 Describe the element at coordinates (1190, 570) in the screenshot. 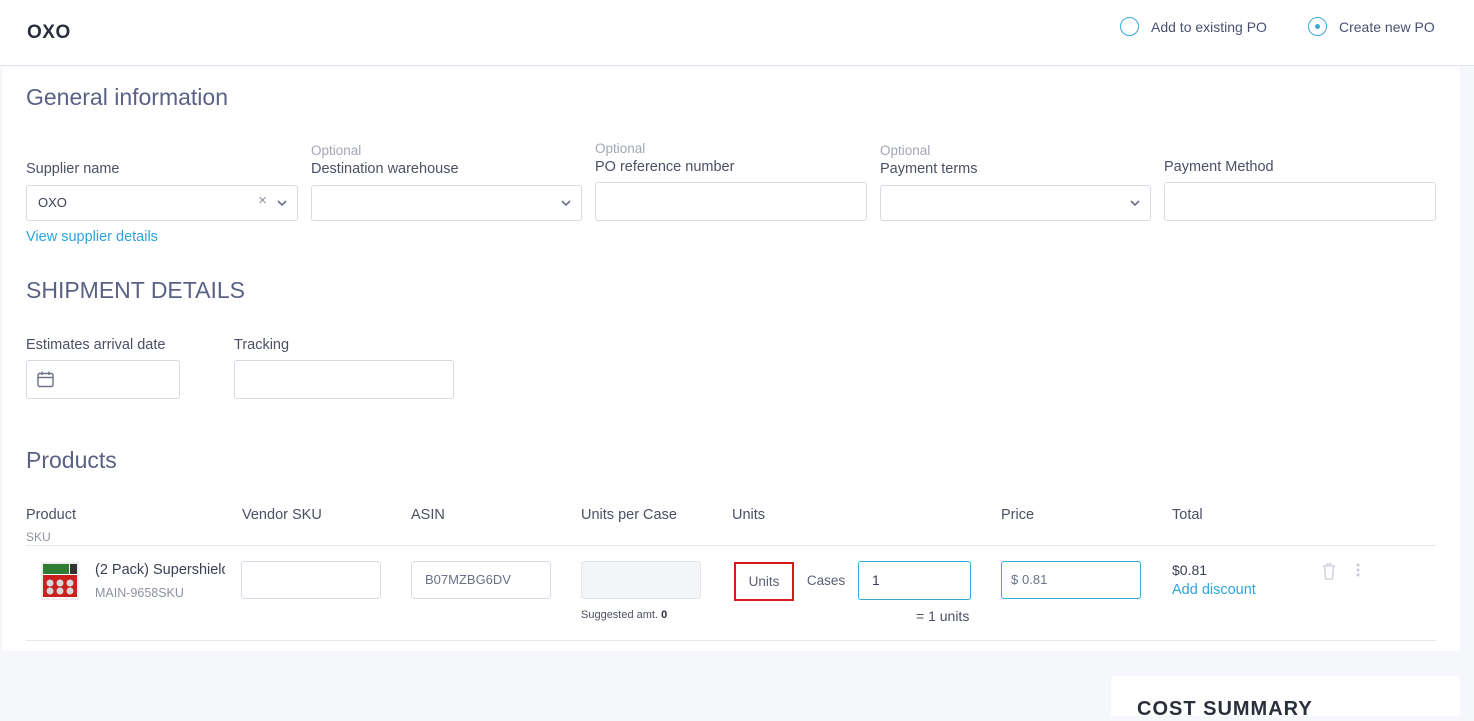

I see `row-total: $0.81` at that location.